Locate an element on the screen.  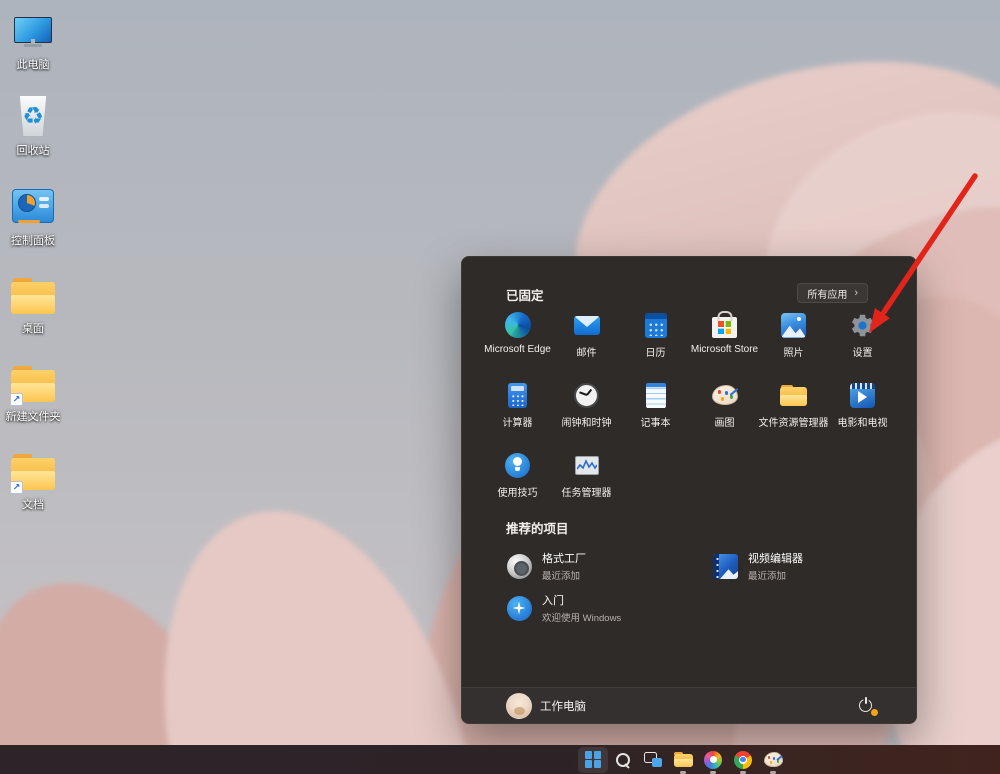
desktop-icon-label: 控制面板 is located at coordinates (33, 241).